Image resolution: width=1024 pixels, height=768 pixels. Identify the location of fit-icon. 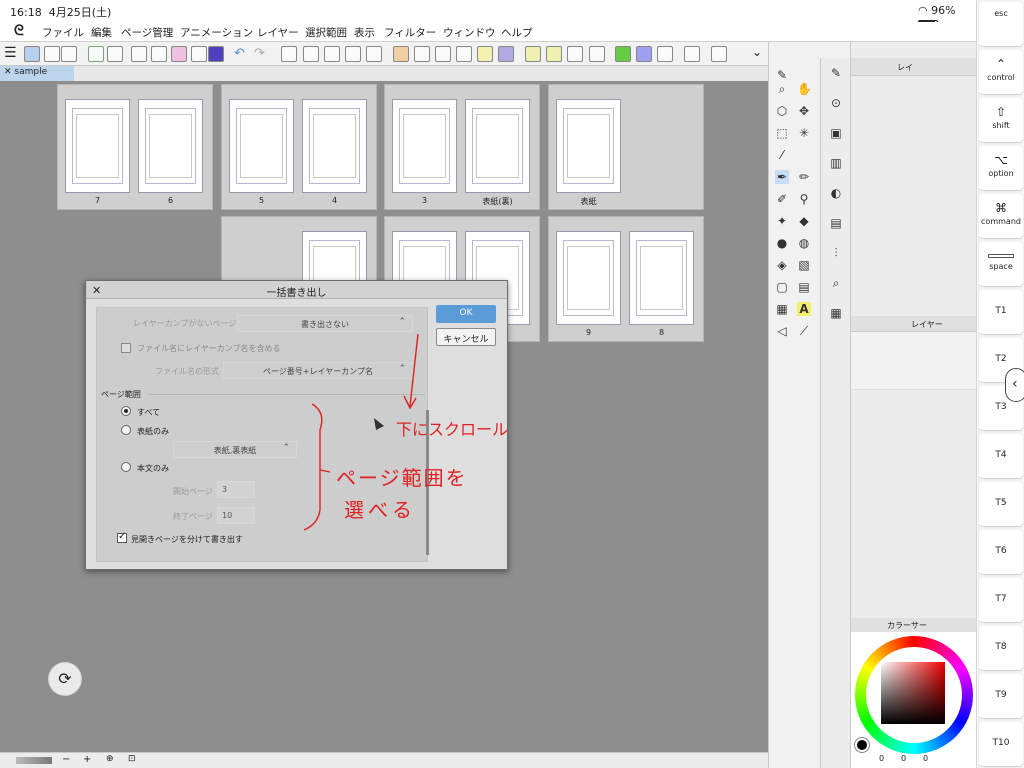
(692, 54).